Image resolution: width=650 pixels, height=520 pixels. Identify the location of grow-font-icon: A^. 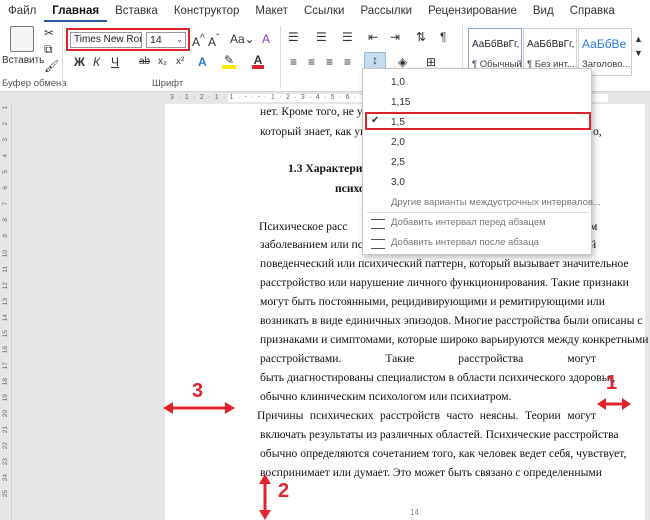
(198, 40).